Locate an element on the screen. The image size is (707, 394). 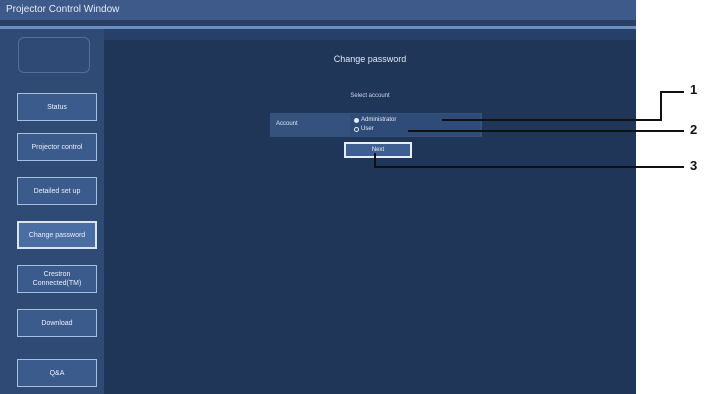
sidebar-item-detailed-set-up: Detailed set up is located at coordinates (57, 191).